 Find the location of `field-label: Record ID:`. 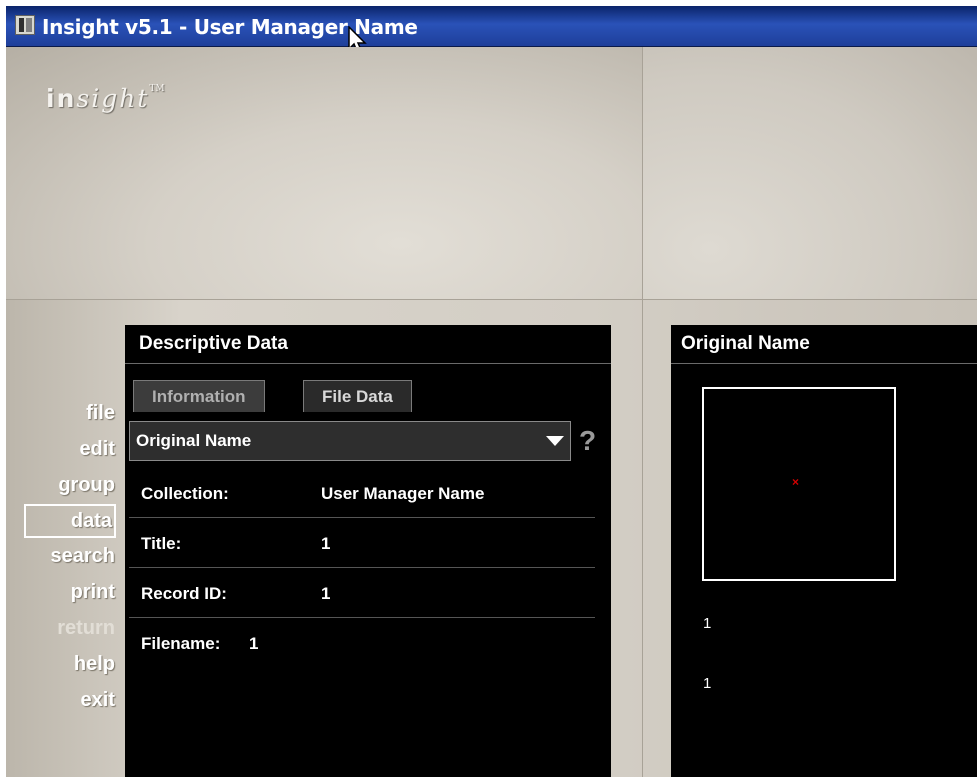

field-label: Record ID: is located at coordinates (184, 593).